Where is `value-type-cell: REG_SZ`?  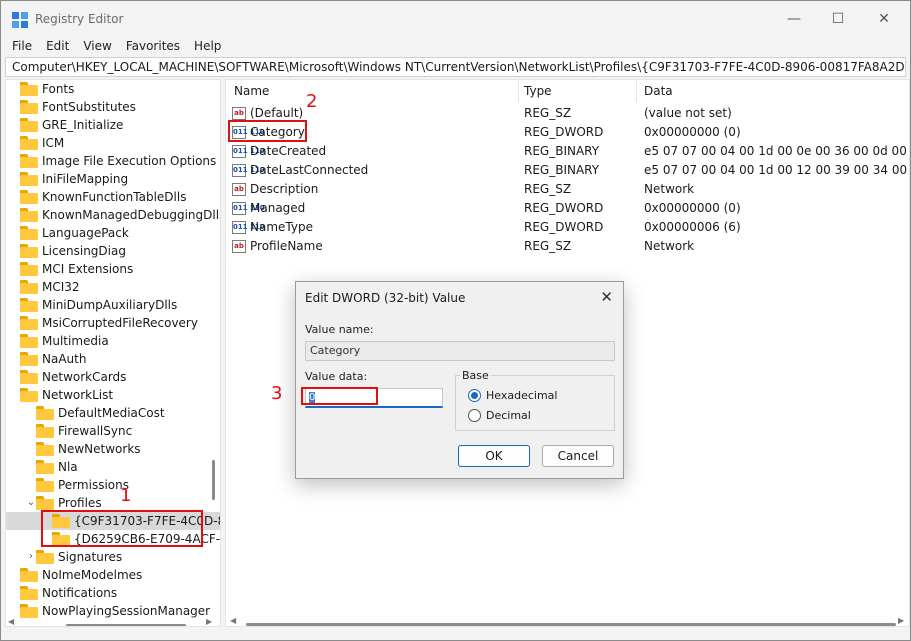 value-type-cell: REG_SZ is located at coordinates (548, 189).